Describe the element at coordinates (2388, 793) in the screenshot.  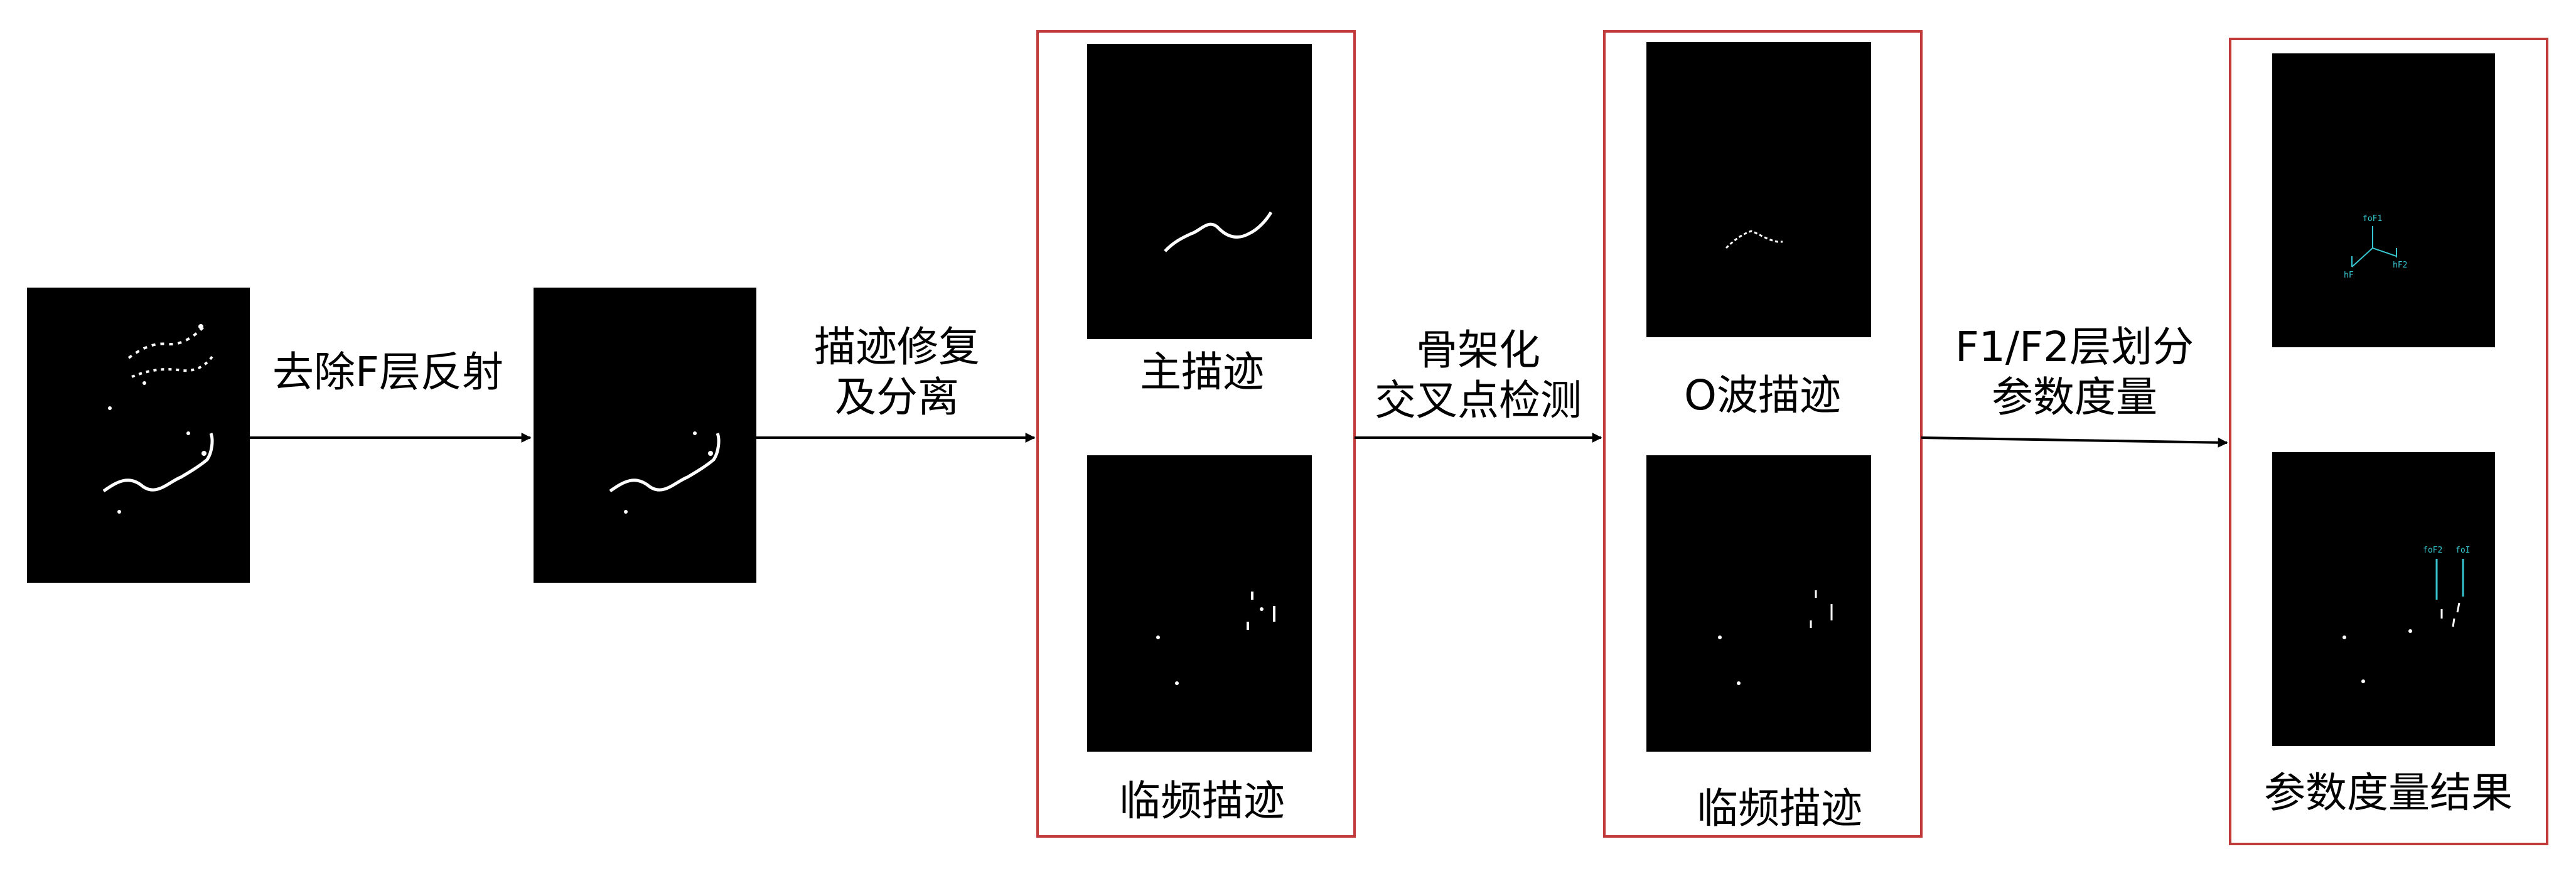
I see `panel-label-measurement-result: 参数度量结果` at that location.